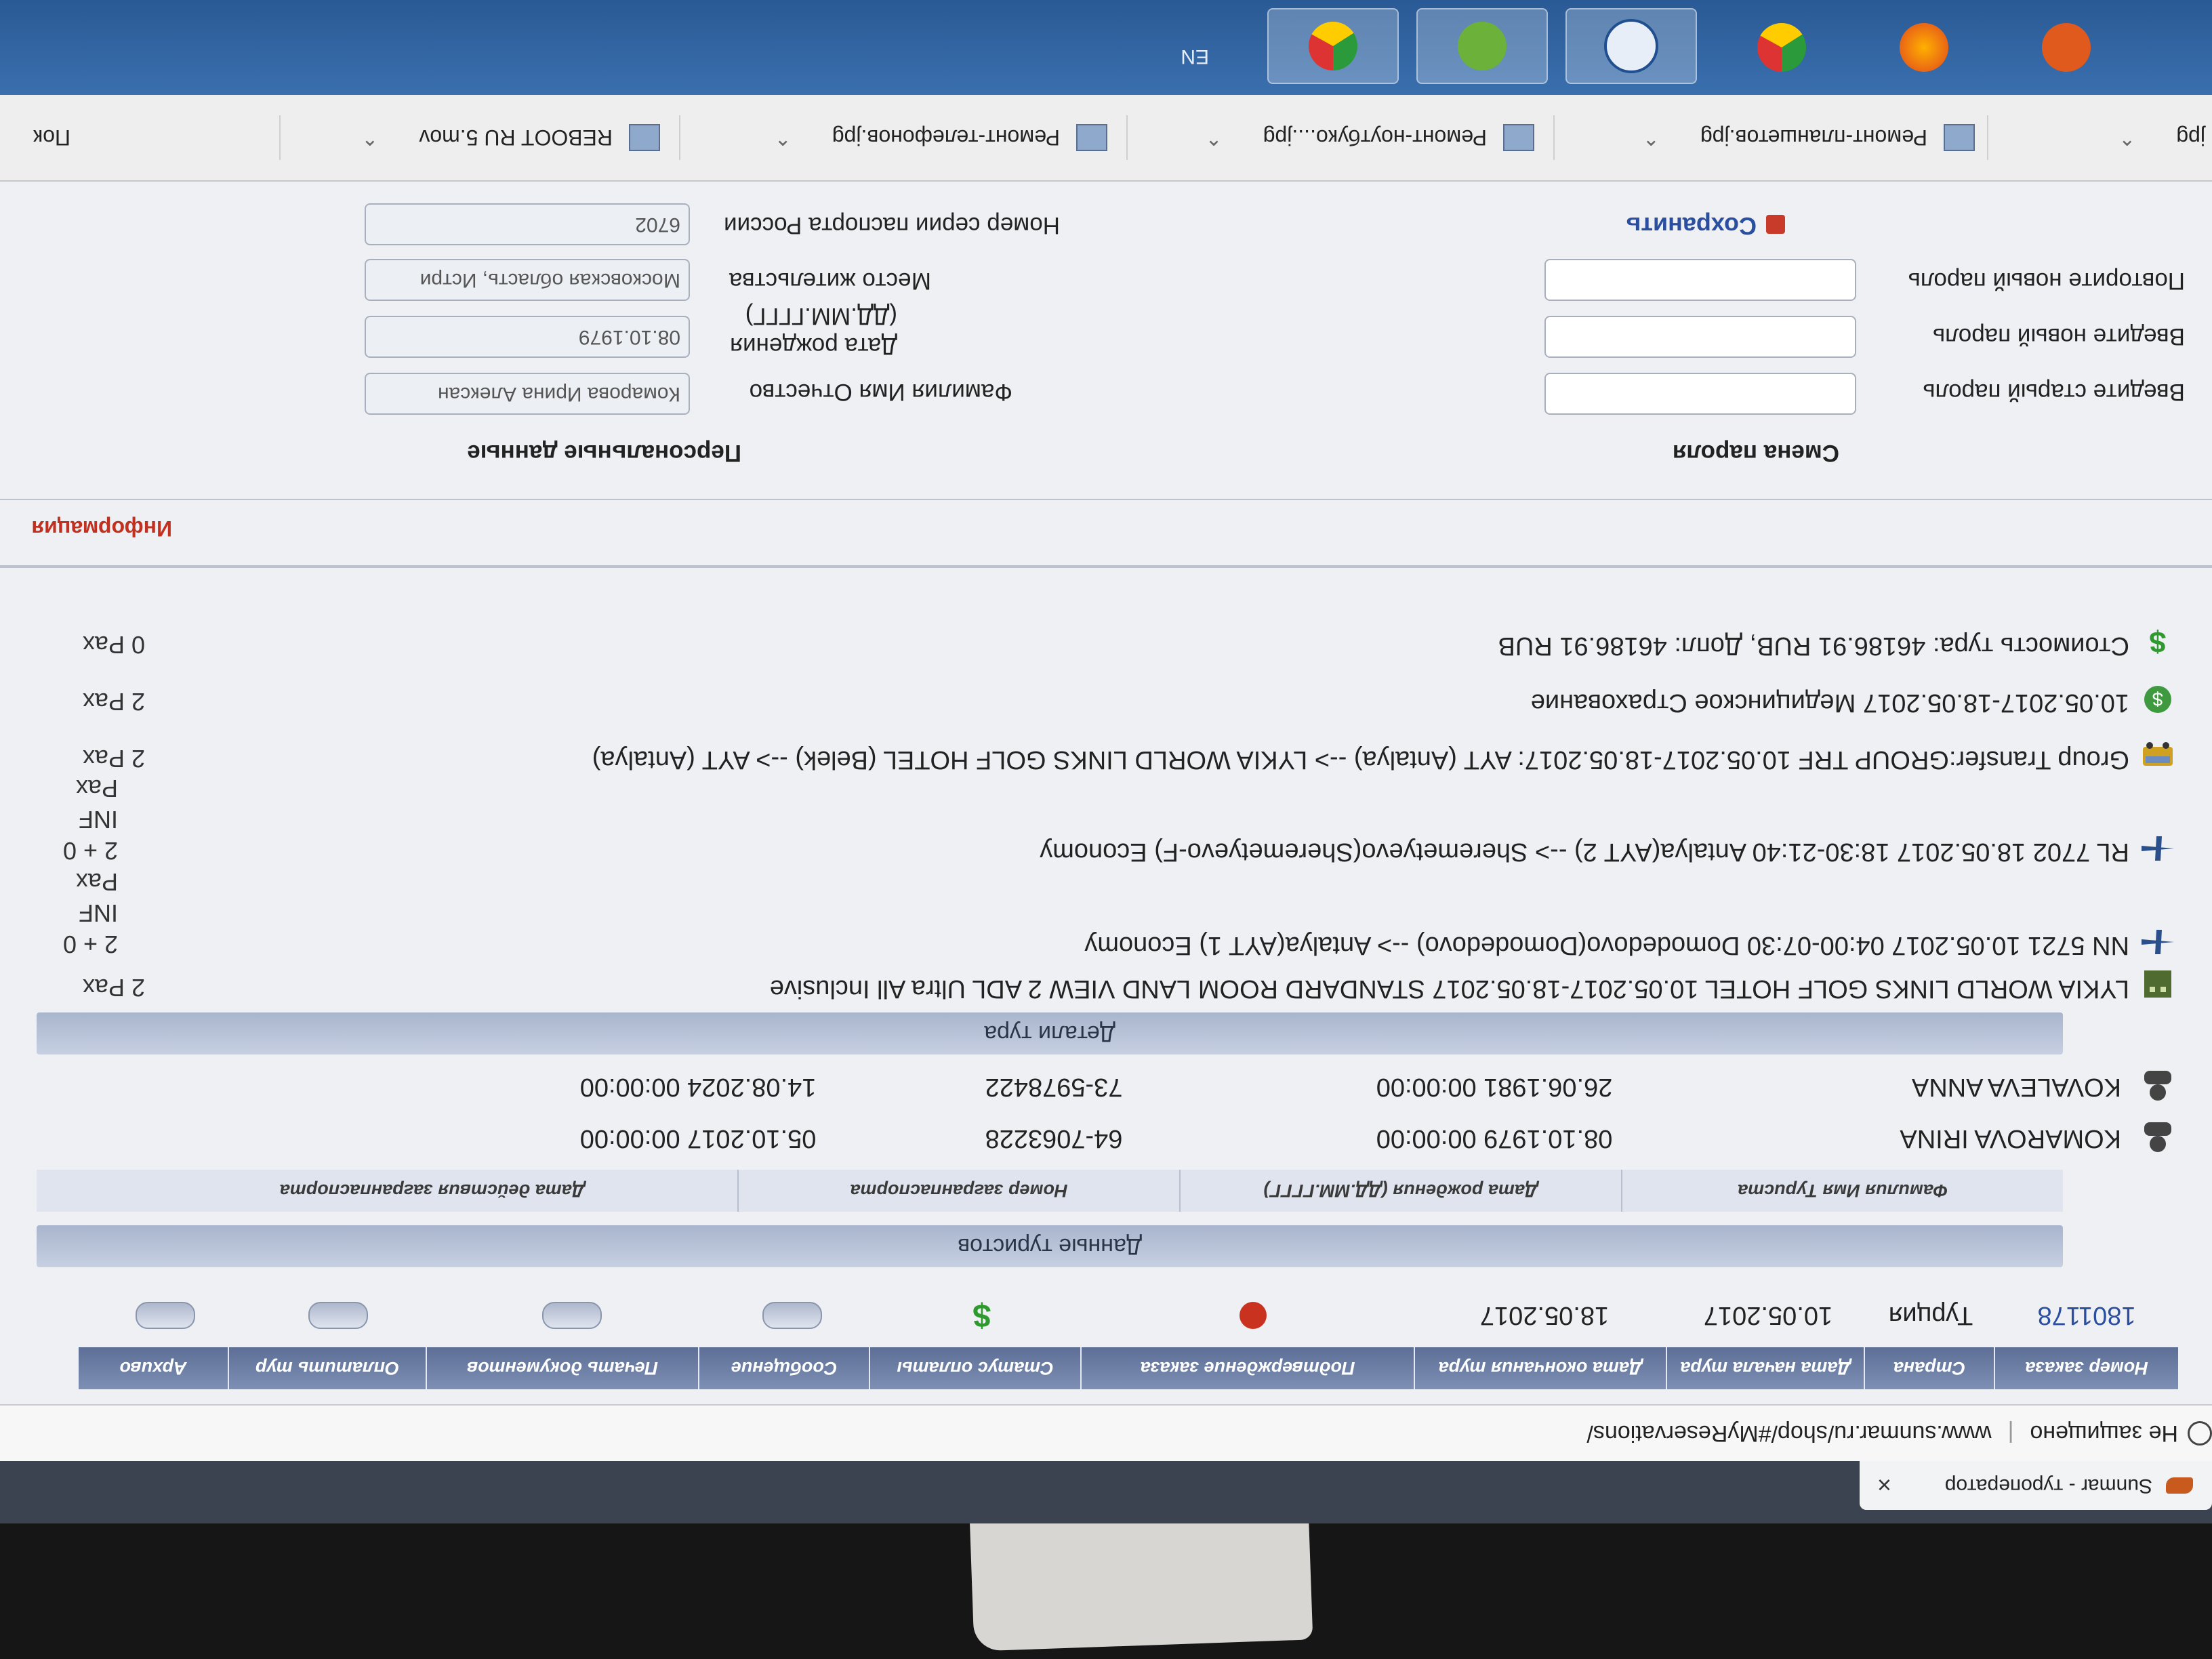  I want to click on col-birth-date: Дата рождения (ДД.ММ.ГГГГ), so click(1400, 1191).